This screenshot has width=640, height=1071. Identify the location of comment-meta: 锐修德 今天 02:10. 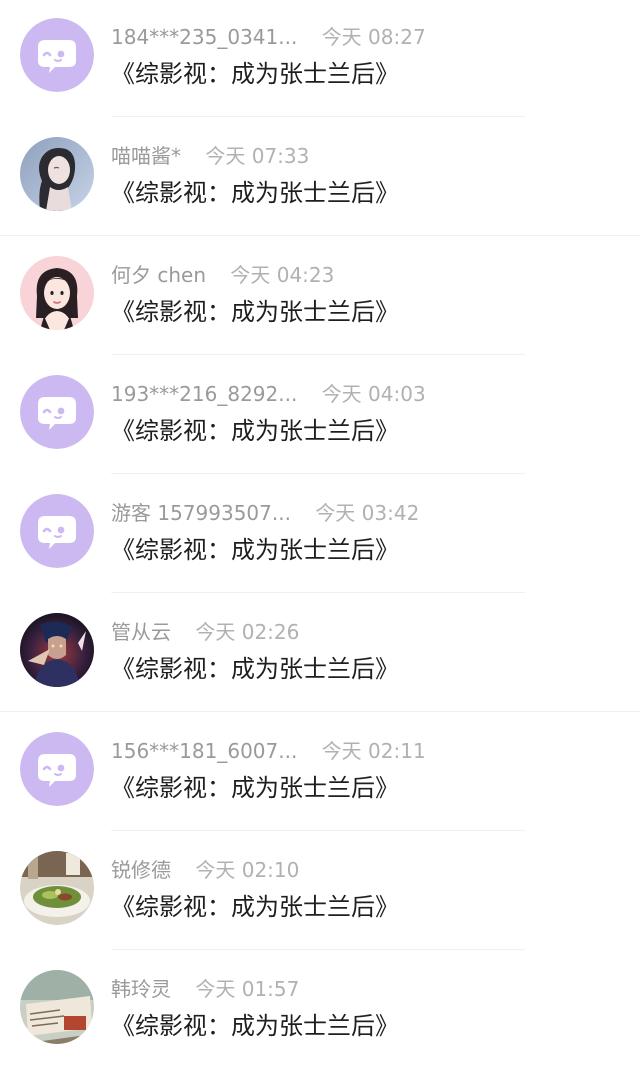
(205, 870).